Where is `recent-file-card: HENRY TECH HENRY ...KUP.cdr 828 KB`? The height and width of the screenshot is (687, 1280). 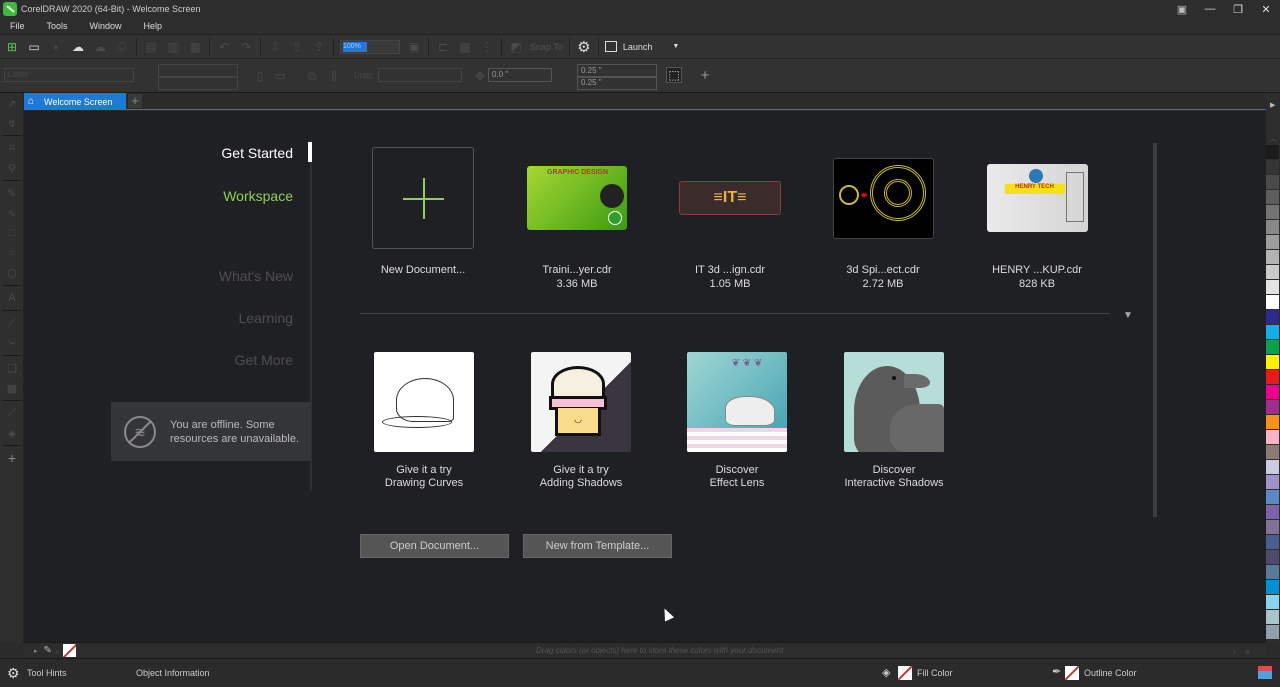
recent-file-card: HENRY TECH HENRY ...KUP.cdr 828 KB is located at coordinates (1037, 219).